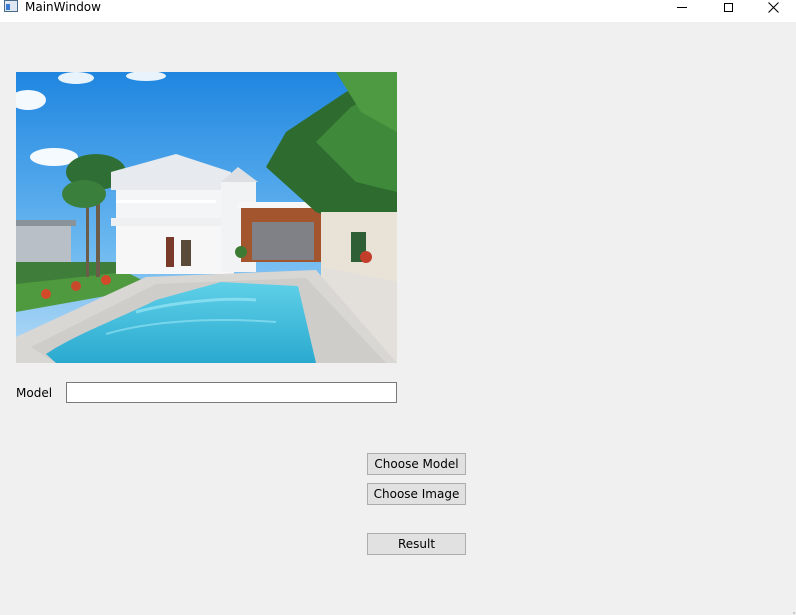  Describe the element at coordinates (63, 7) in the screenshot. I see `window-title: MainWindow` at that location.